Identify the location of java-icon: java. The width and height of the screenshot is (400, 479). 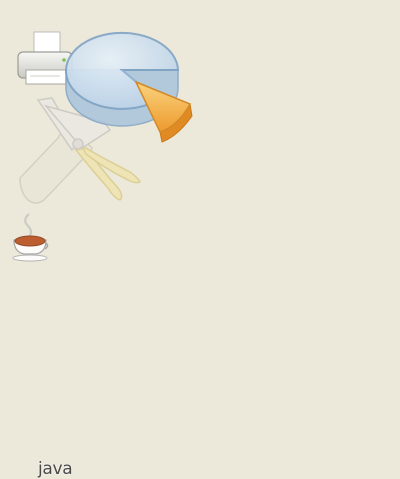
(42, 345).